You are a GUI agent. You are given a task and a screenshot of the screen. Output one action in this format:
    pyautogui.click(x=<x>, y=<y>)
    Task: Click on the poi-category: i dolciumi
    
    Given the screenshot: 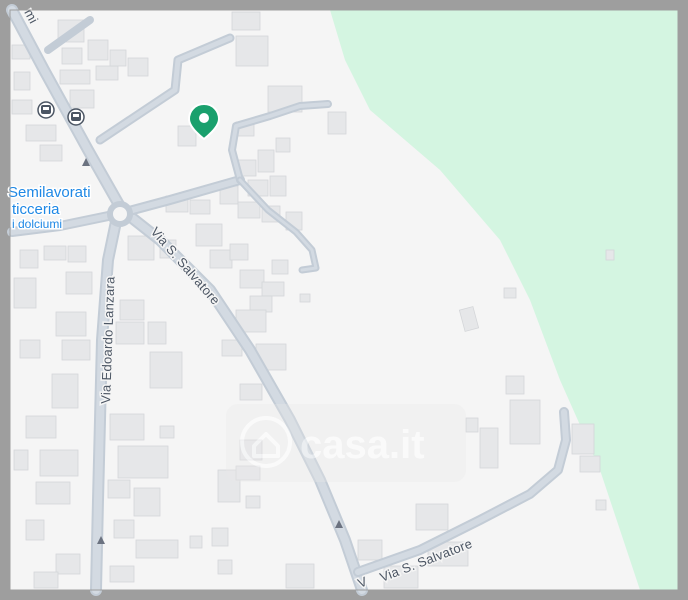 What is the action you would take?
    pyautogui.click(x=37, y=224)
    